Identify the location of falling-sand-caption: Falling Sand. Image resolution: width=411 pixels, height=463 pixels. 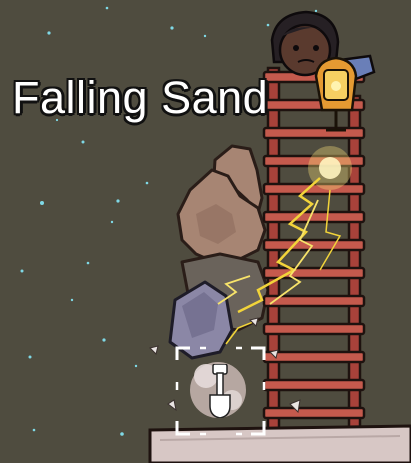
(140, 97).